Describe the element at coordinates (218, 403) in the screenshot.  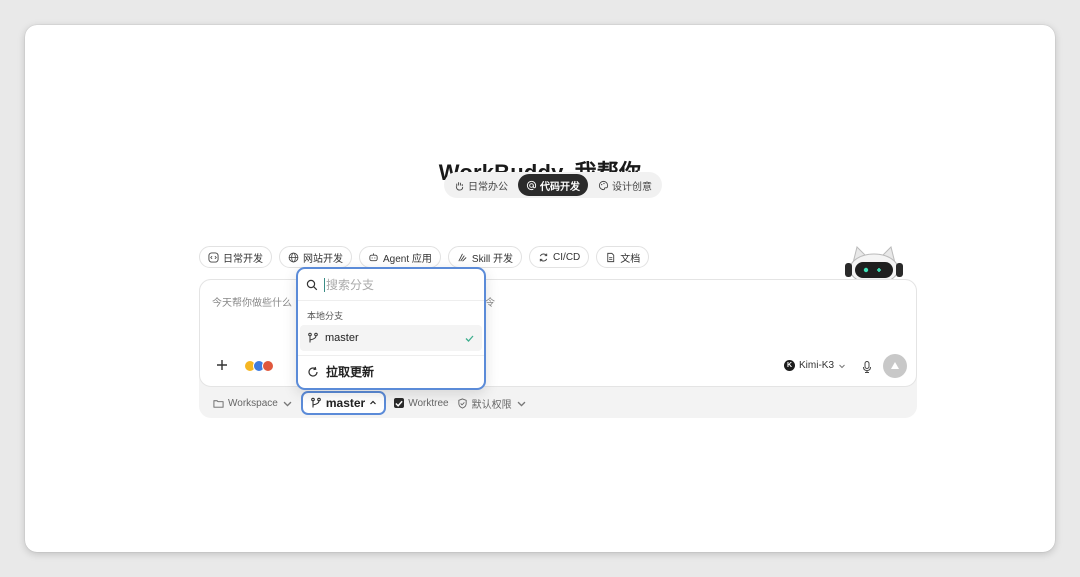
I see `folder-icon` at that location.